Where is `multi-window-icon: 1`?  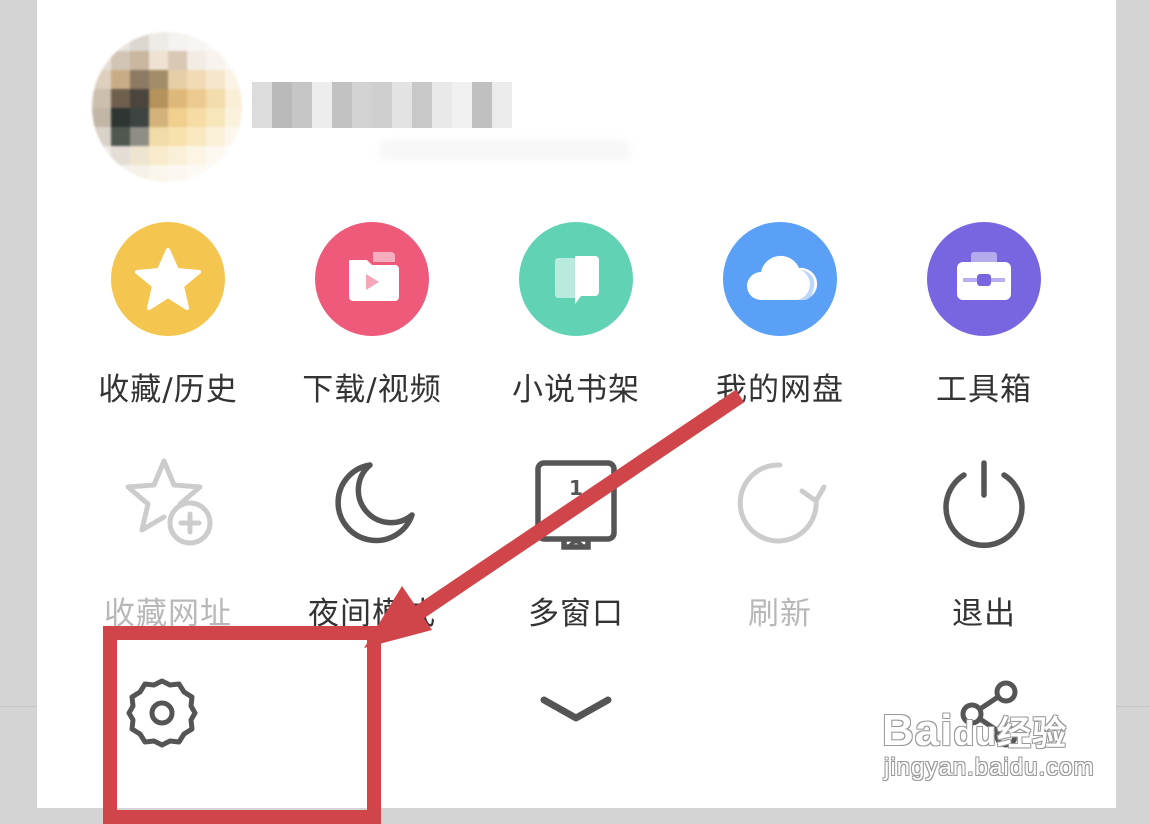
multi-window-icon: 1 is located at coordinates (576, 505).